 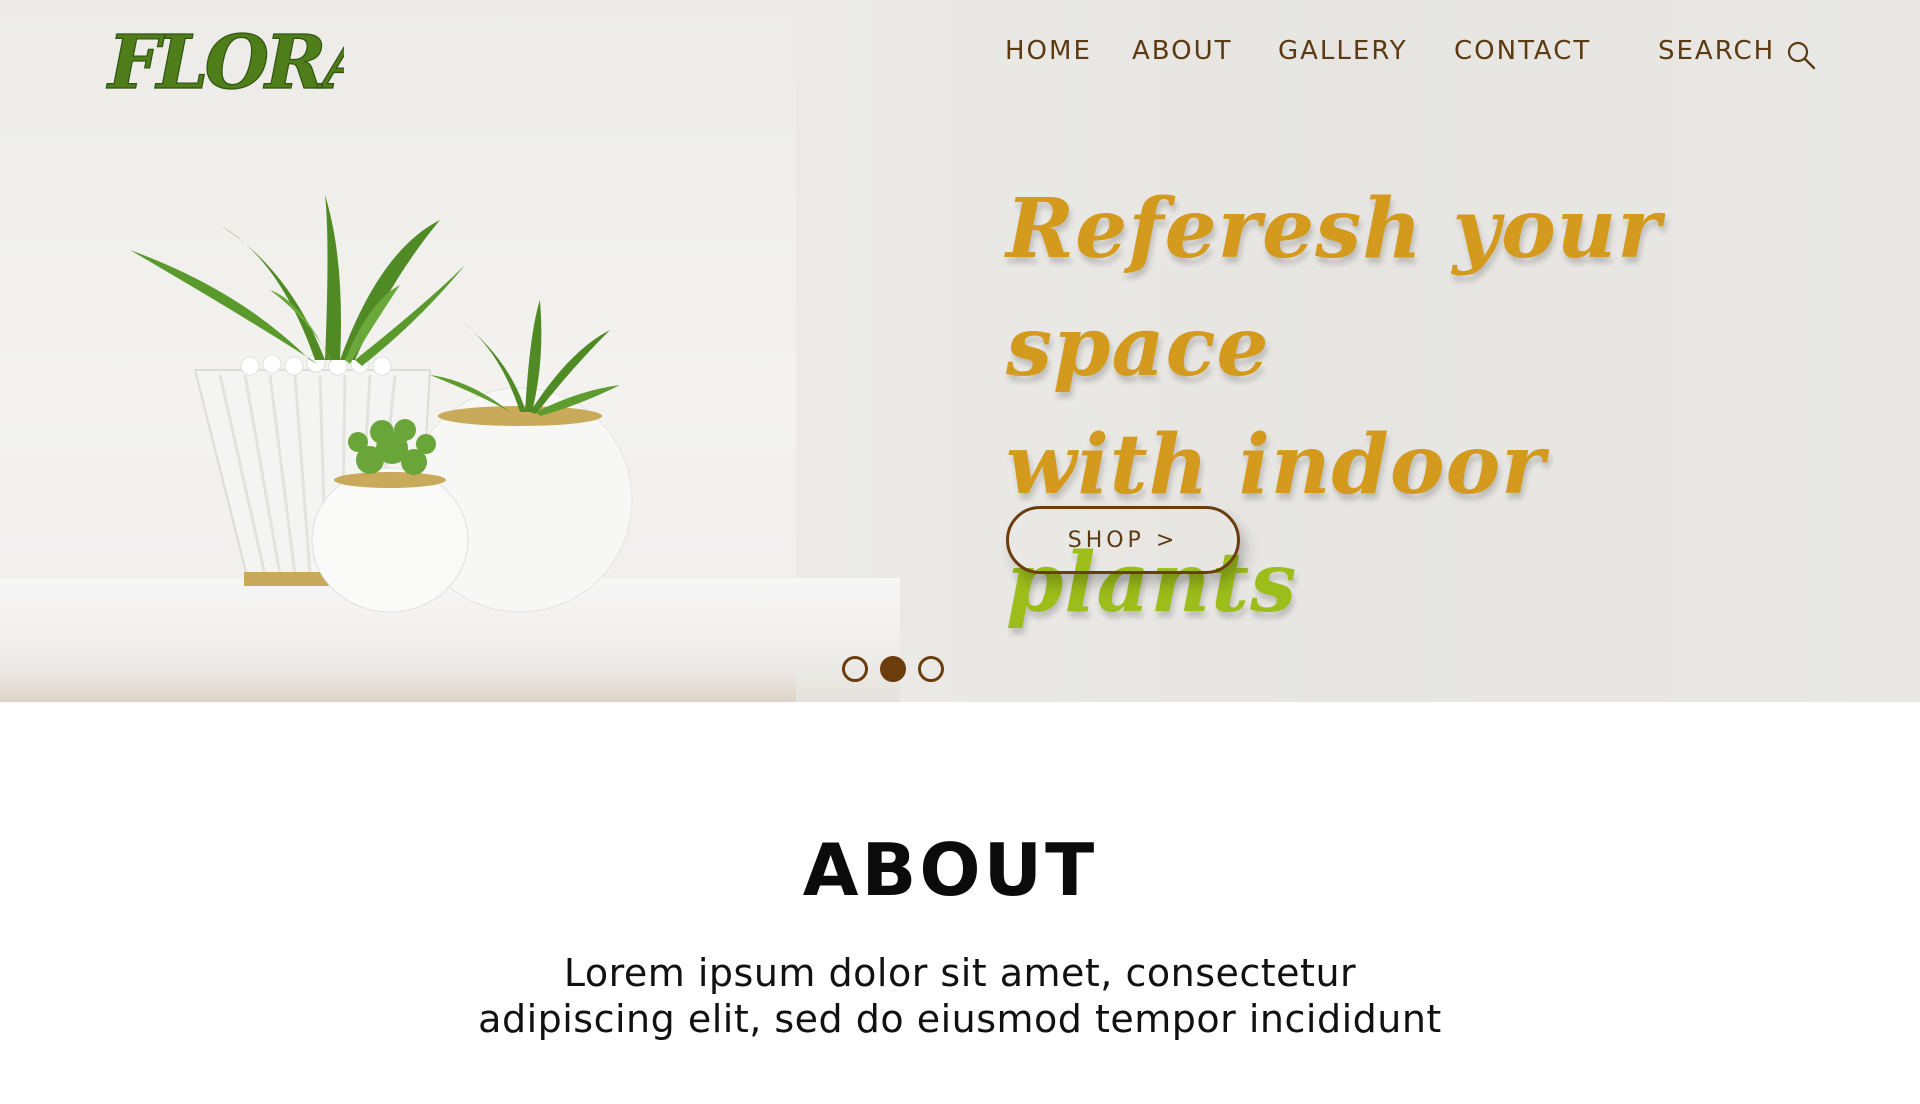 What do you see at coordinates (398, 686) in the screenshot?
I see `shelf-edge` at bounding box center [398, 686].